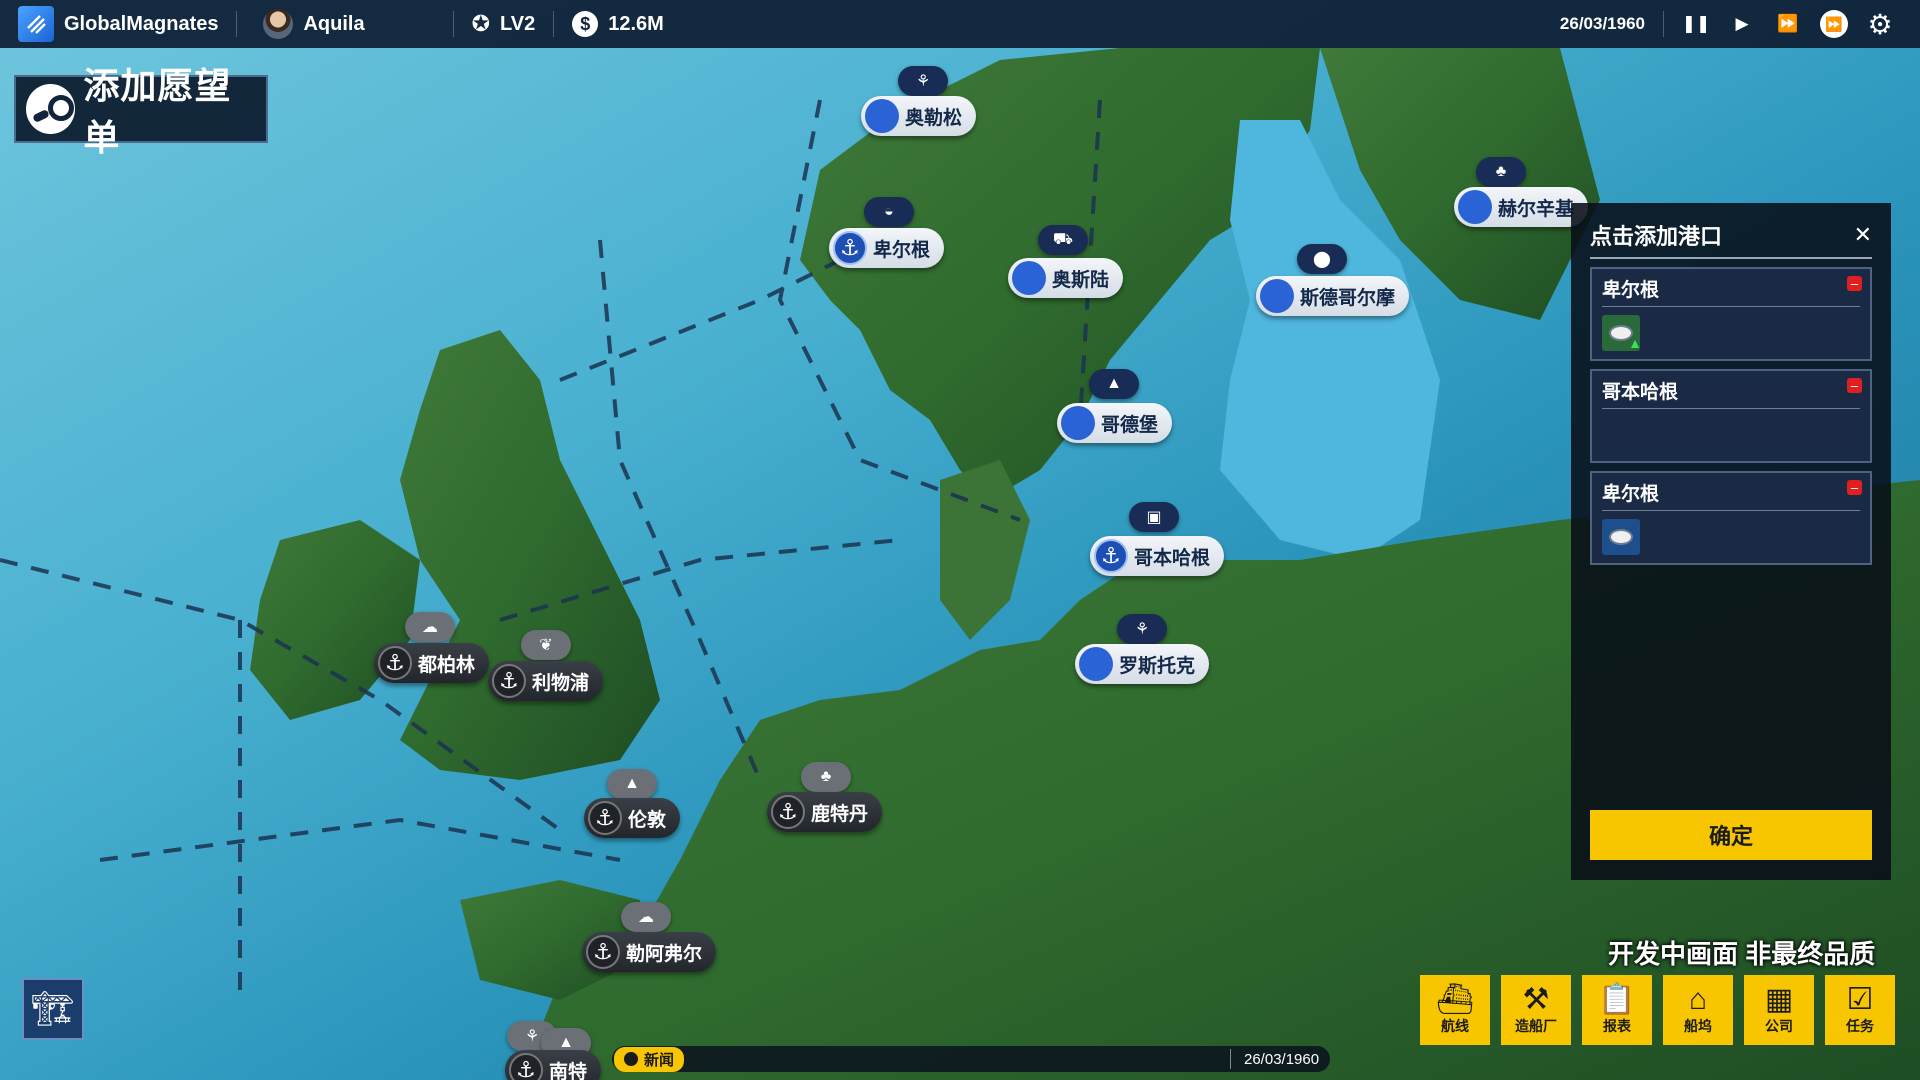 The image size is (1920, 1080). Describe the element at coordinates (546, 645) in the screenshot. I see `resource-tea-icon: ❦` at that location.